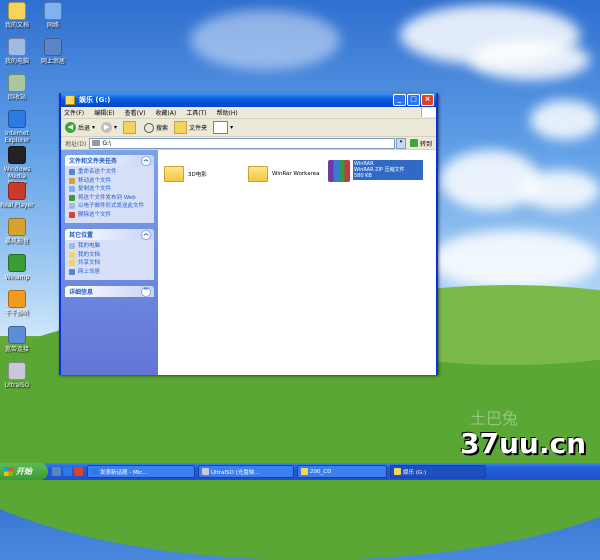  What do you see at coordinates (190, 127) in the screenshot?
I see `folders-button: 文件夹` at bounding box center [190, 127].